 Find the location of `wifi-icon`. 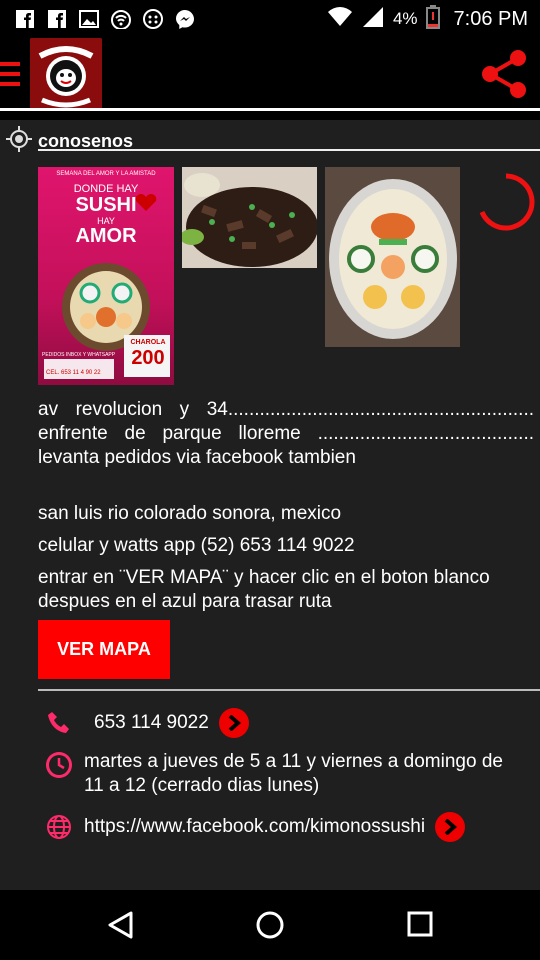

wifi-icon is located at coordinates (121, 19).